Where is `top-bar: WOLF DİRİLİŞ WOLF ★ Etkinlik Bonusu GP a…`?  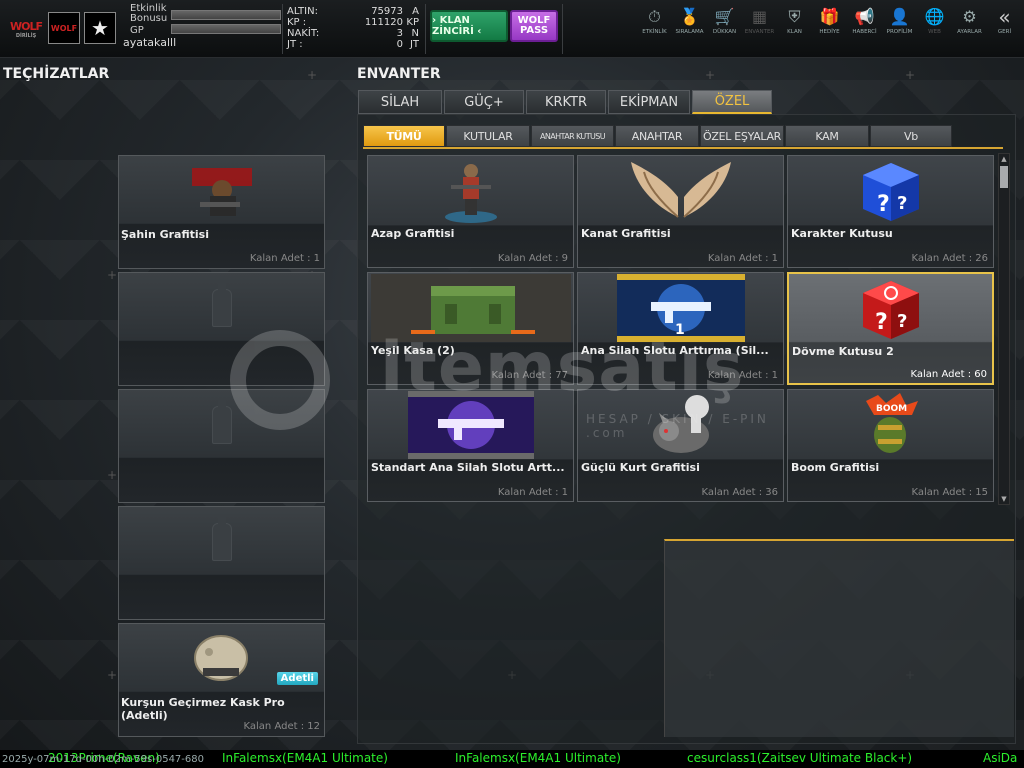
top-bar: WOLF DİRİLİŞ WOLF ★ Etkinlik Bonusu GP a… is located at coordinates (512, 29).